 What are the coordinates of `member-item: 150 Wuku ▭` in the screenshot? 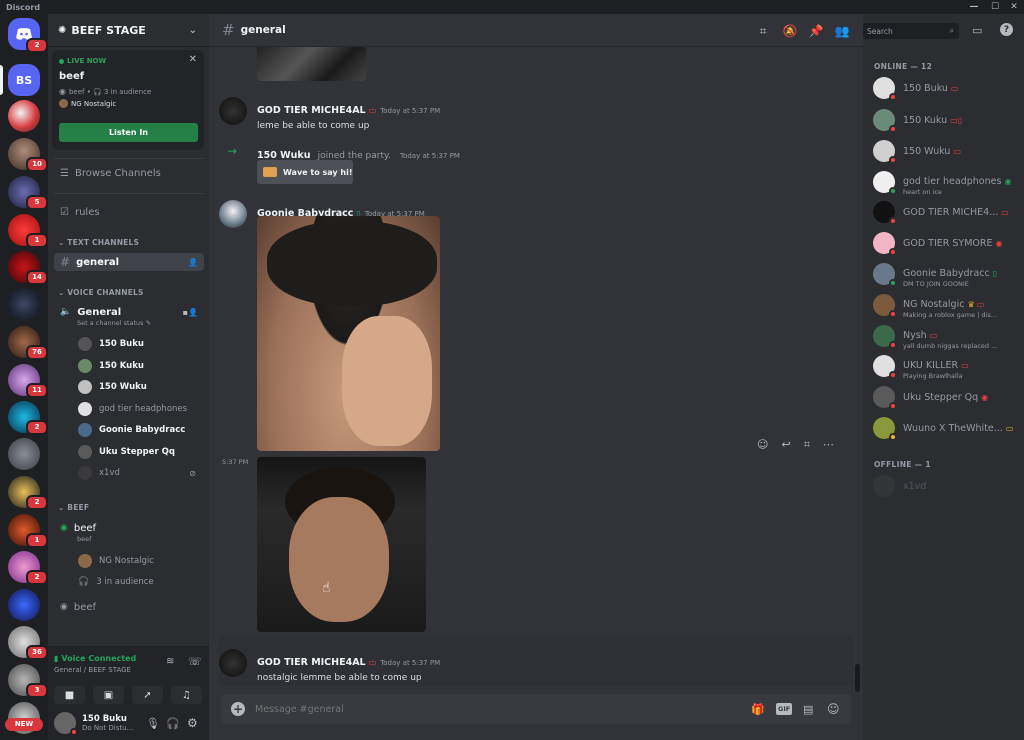 It's located at (948, 151).